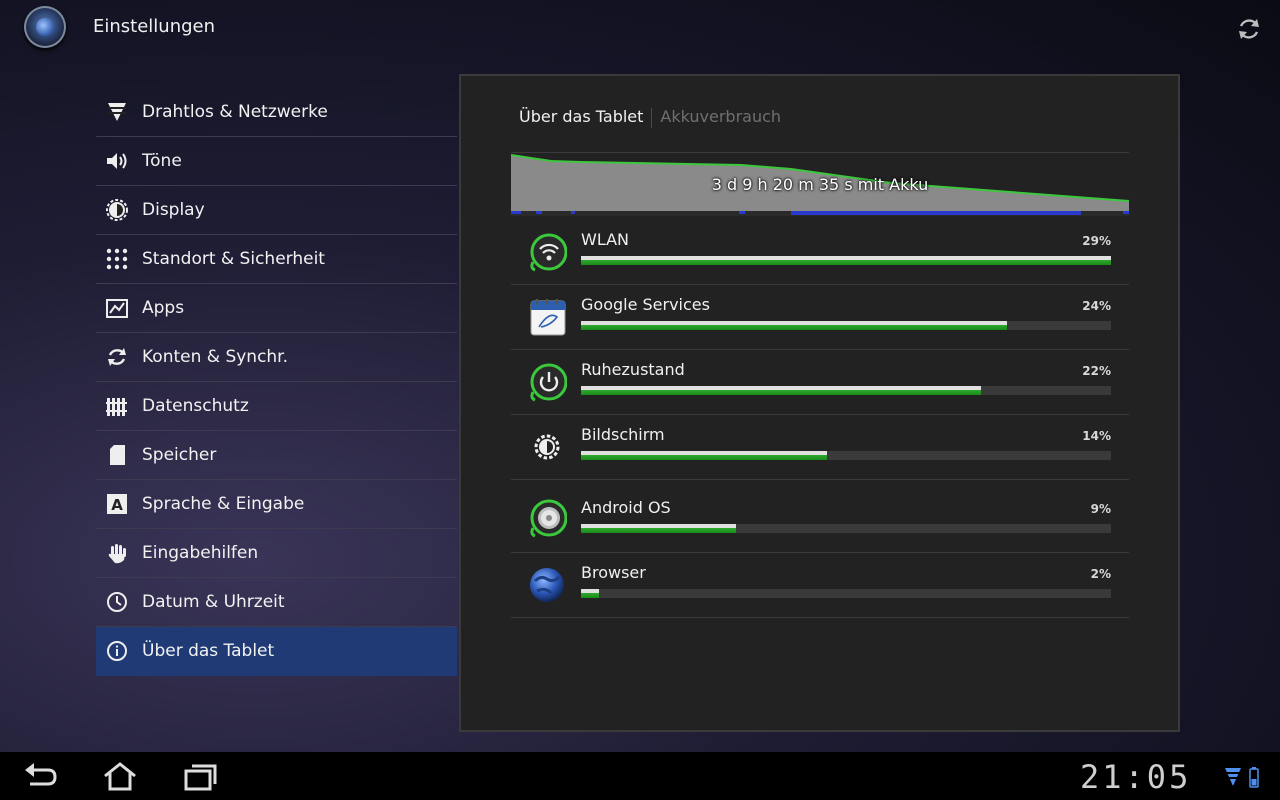 The height and width of the screenshot is (800, 1280). I want to click on android-os-icon, so click(548, 518).